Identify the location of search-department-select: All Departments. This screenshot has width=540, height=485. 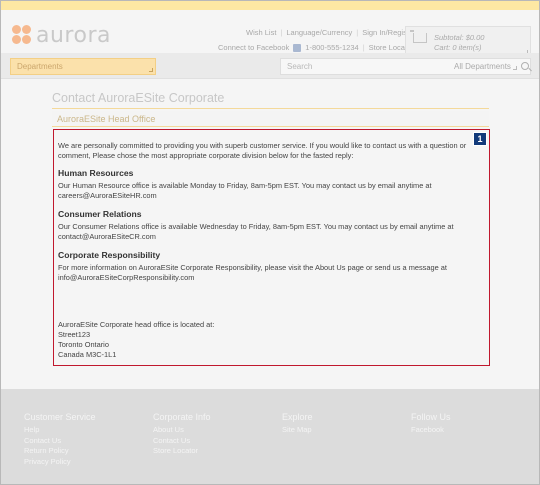
(482, 66).